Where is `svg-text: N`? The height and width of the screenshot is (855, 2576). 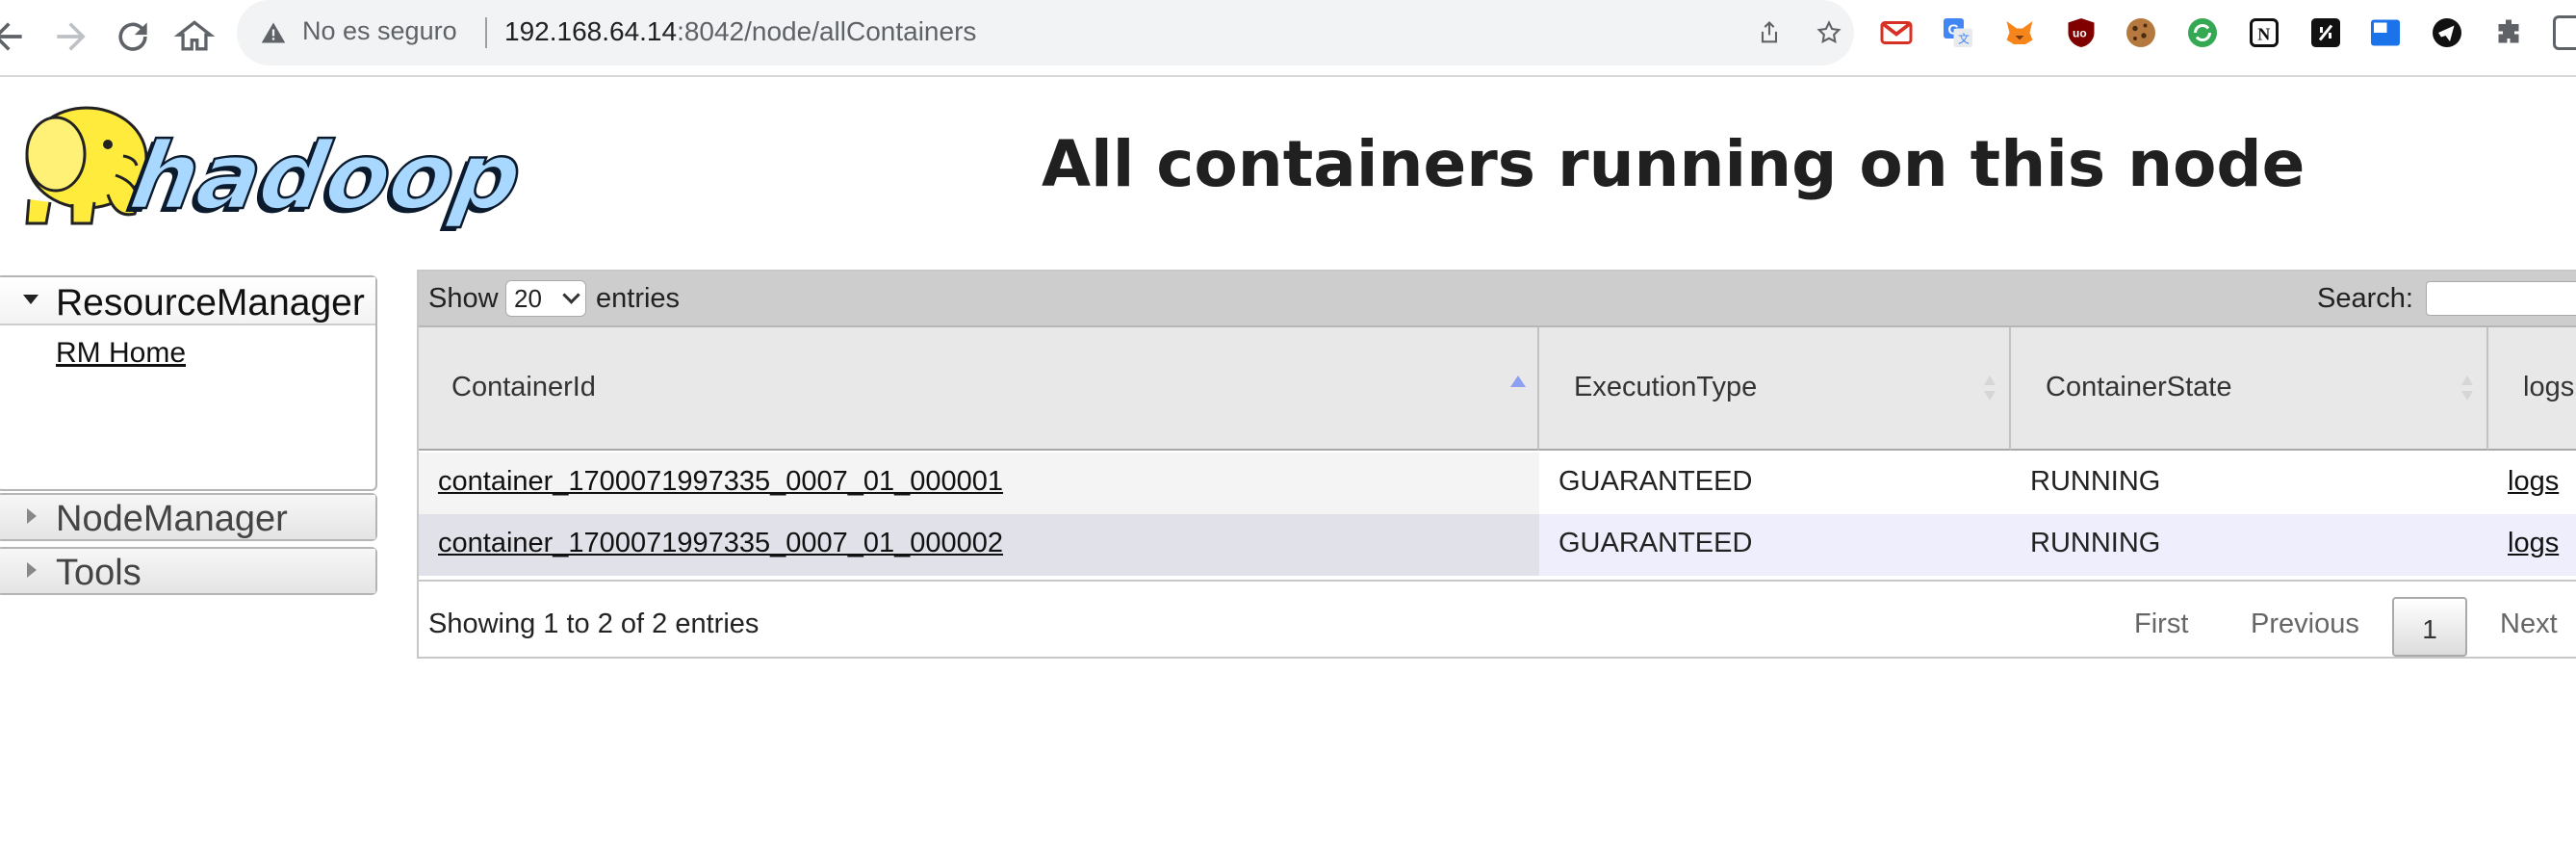 svg-text: N is located at coordinates (2264, 34).